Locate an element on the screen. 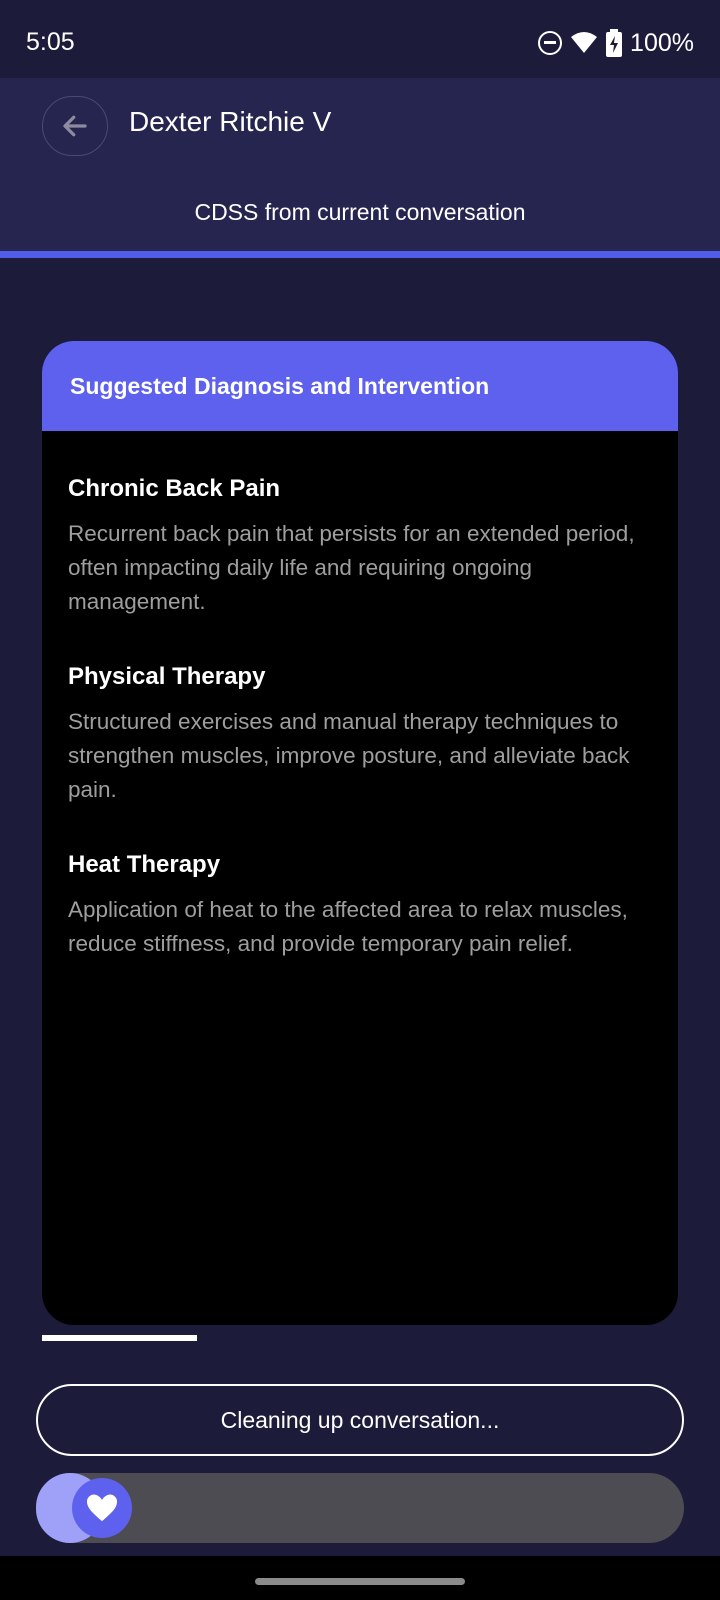 The width and height of the screenshot is (720, 1600). page-title: Dexter Ritchie V is located at coordinates (230, 121).